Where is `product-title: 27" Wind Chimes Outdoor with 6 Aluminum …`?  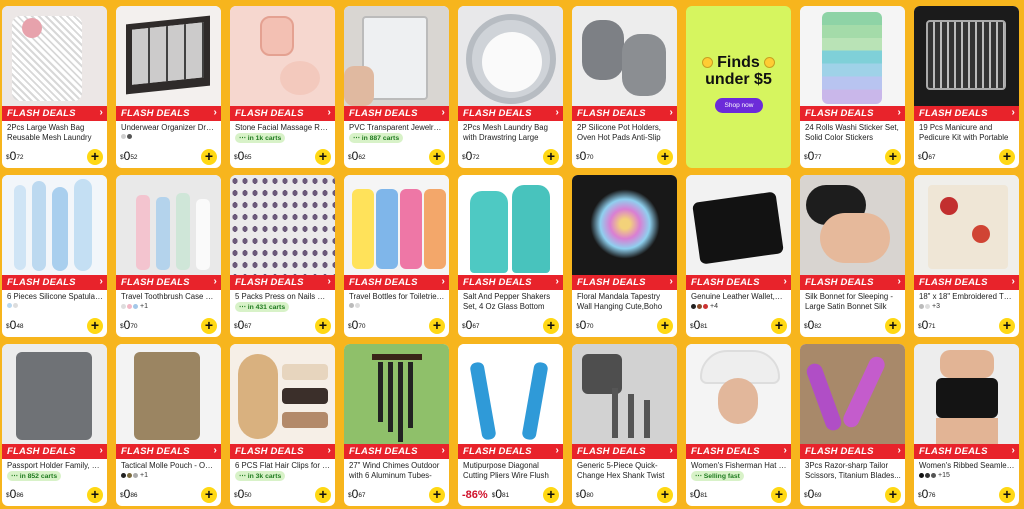
product-title: 27" Wind Chimes Outdoor with 6 Aluminum … is located at coordinates (397, 471).